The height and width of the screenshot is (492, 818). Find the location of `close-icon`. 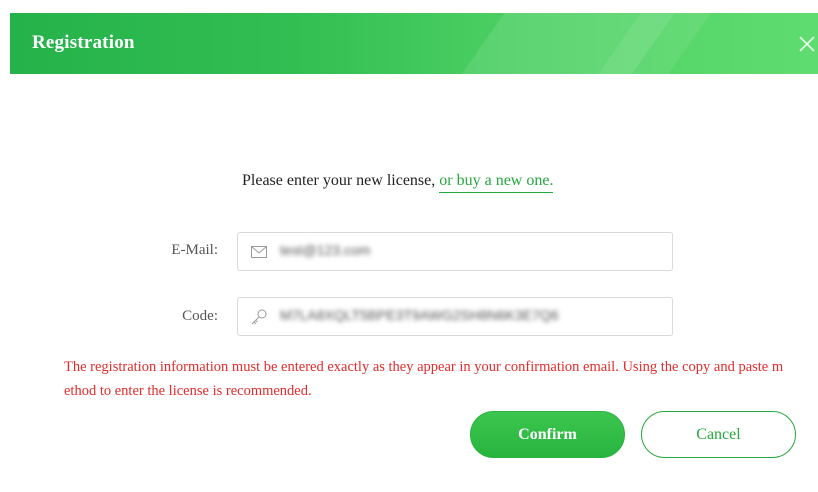

close-icon is located at coordinates (807, 44).